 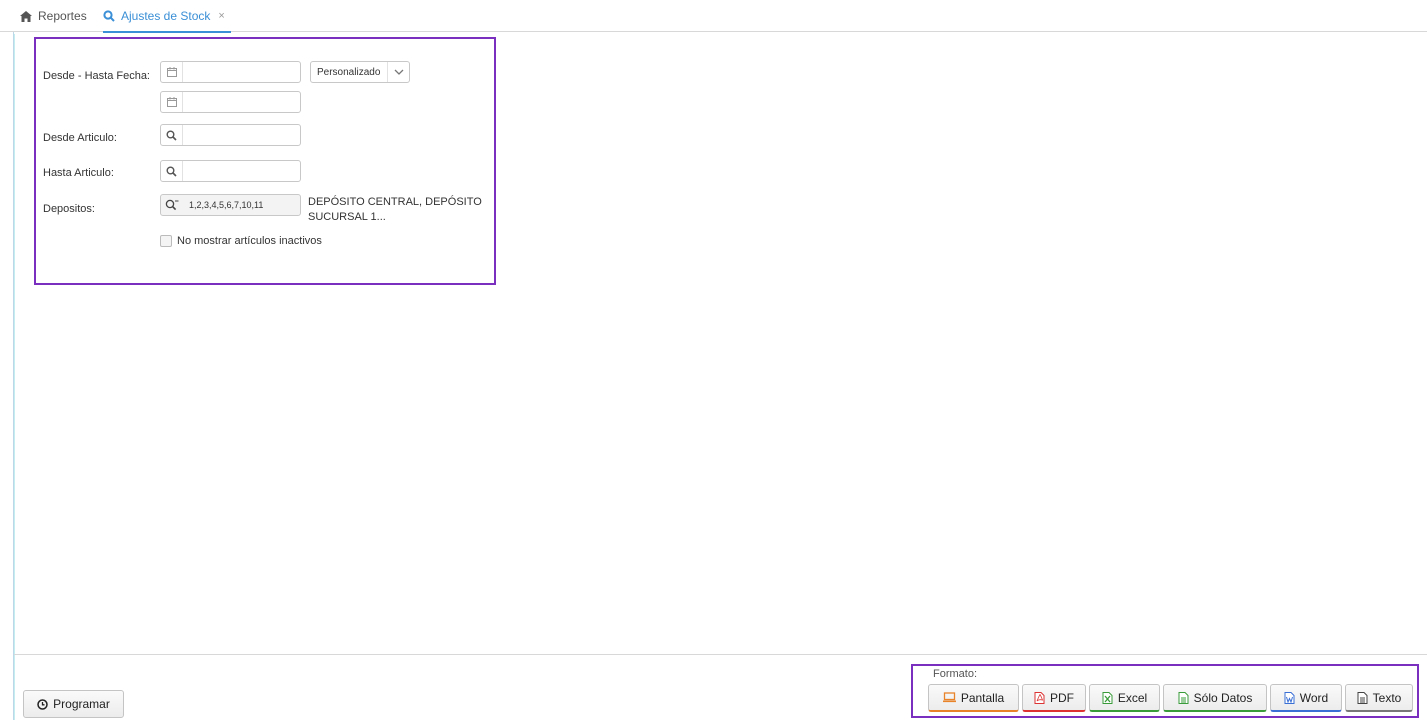 I want to click on depositos-label: Depositos:, so click(x=69, y=209).